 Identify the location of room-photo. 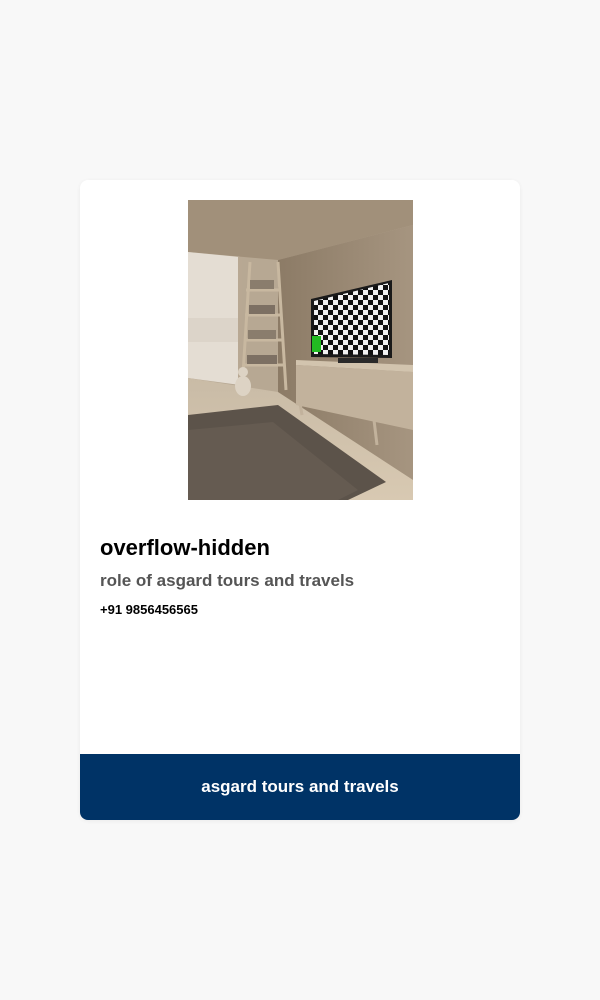
(300, 350).